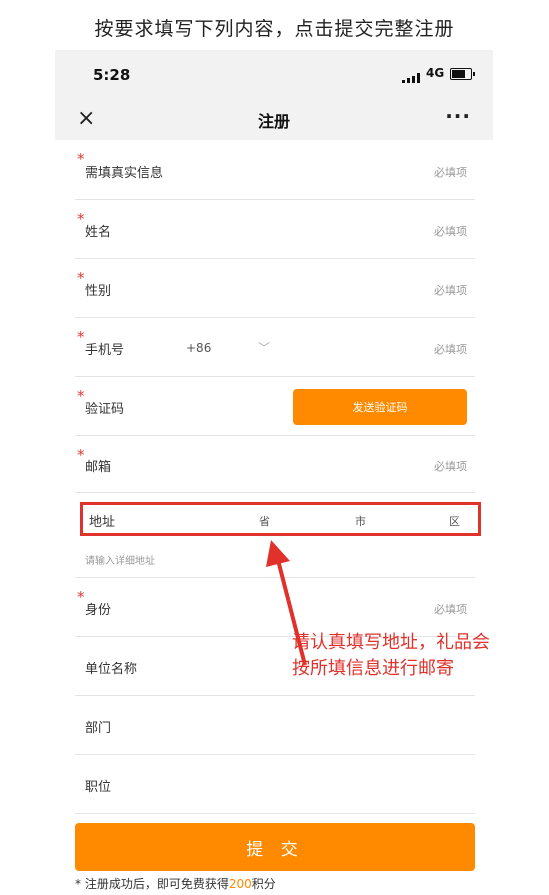 The height and width of the screenshot is (895, 549). I want to click on annotation-arrow, so click(286, 603).